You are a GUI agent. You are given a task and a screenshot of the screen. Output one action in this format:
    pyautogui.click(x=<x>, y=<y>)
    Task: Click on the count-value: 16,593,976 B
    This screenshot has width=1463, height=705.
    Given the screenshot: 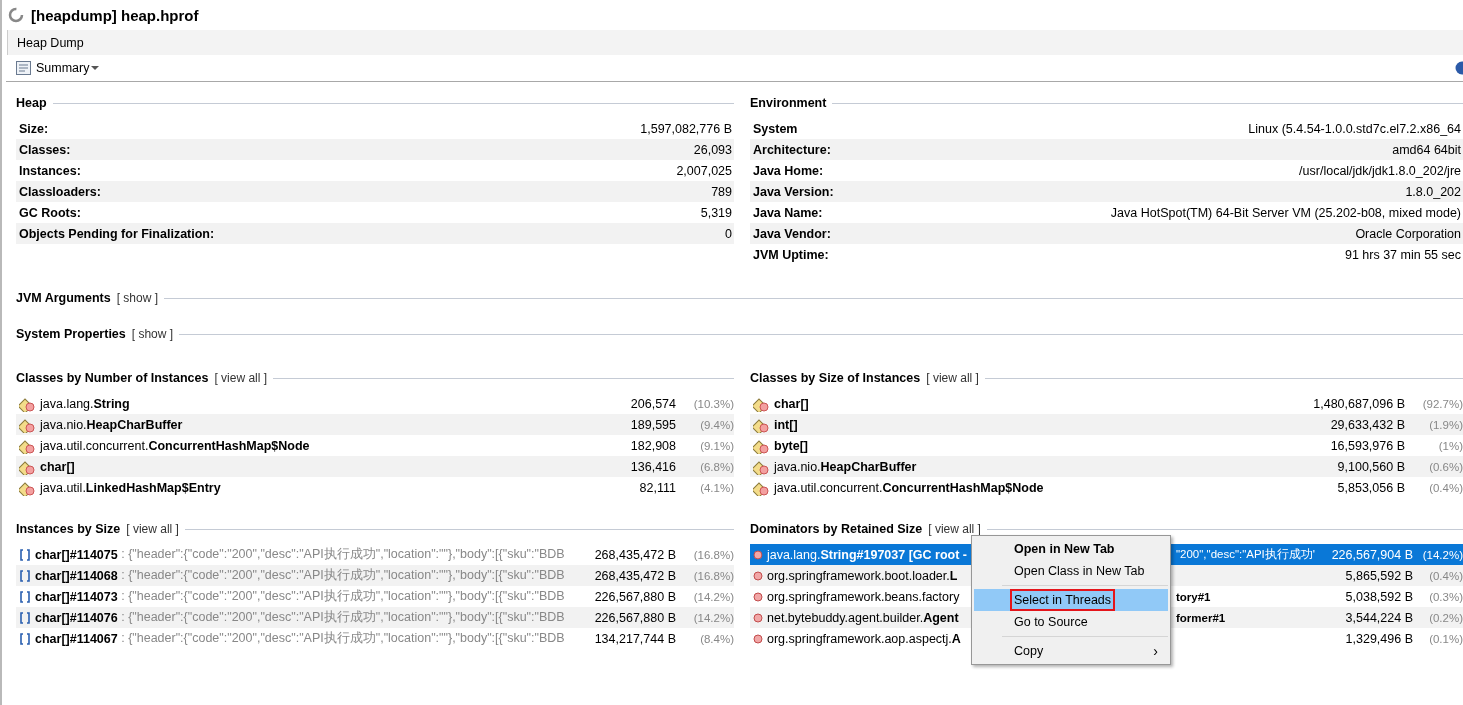 What is the action you would take?
    pyautogui.click(x=1367, y=445)
    